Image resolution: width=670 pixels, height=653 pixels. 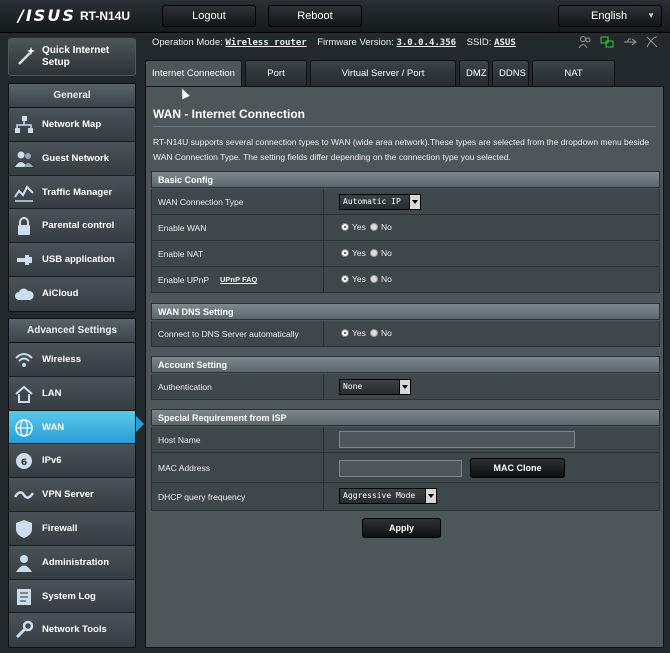 What do you see at coordinates (69, 596) in the screenshot?
I see `sidebar-item-label: System Log` at bounding box center [69, 596].